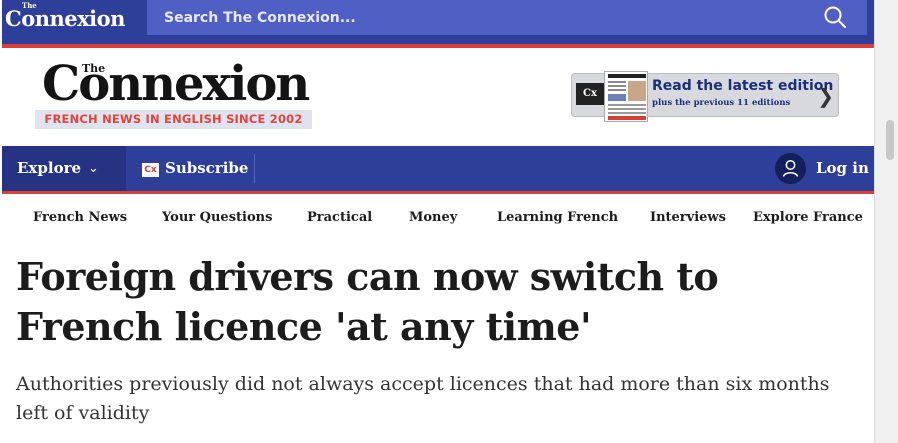 This screenshot has width=898, height=443. Describe the element at coordinates (433, 217) in the screenshot. I see `category-money: Money` at that location.